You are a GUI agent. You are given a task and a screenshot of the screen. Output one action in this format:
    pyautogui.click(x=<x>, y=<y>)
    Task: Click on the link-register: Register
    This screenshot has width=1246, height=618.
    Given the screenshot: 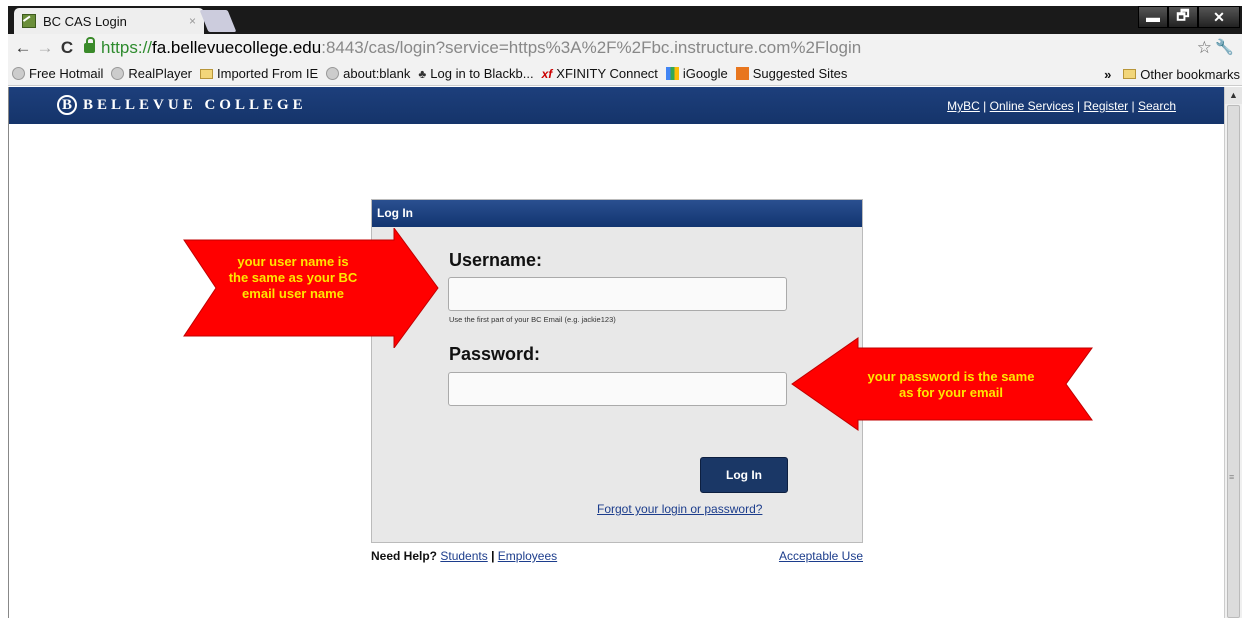 What is the action you would take?
    pyautogui.click(x=1105, y=106)
    